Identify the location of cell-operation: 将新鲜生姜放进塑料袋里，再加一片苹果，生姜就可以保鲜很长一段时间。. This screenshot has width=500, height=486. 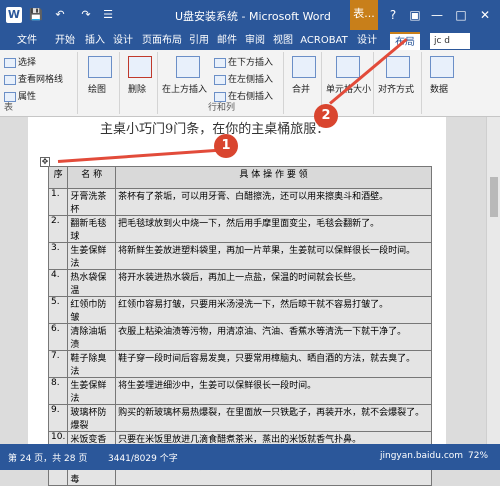
(273, 256).